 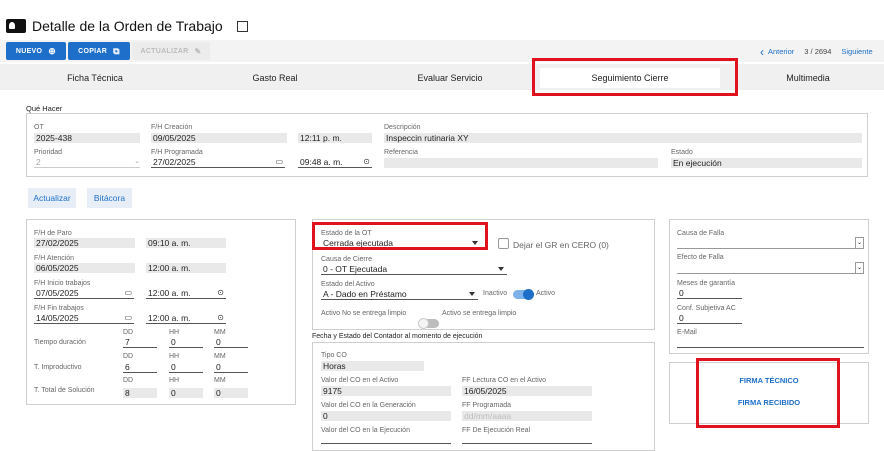 I want to click on fin-time-input: 12:00 a. m. ⊙, so click(x=186, y=318).